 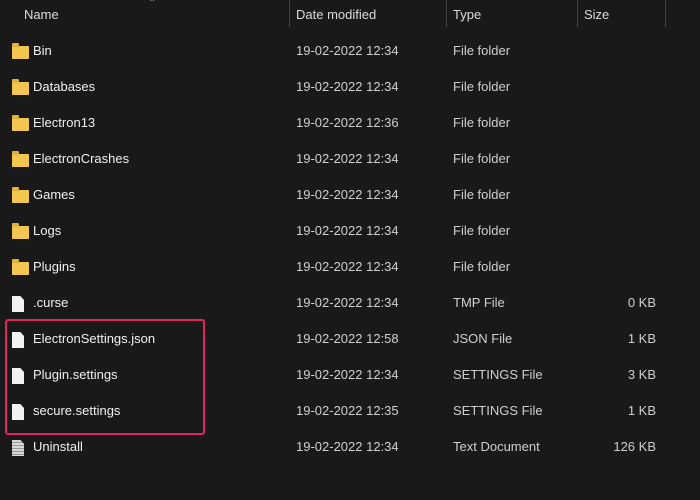 I want to click on file-name: .curse, so click(x=51, y=302).